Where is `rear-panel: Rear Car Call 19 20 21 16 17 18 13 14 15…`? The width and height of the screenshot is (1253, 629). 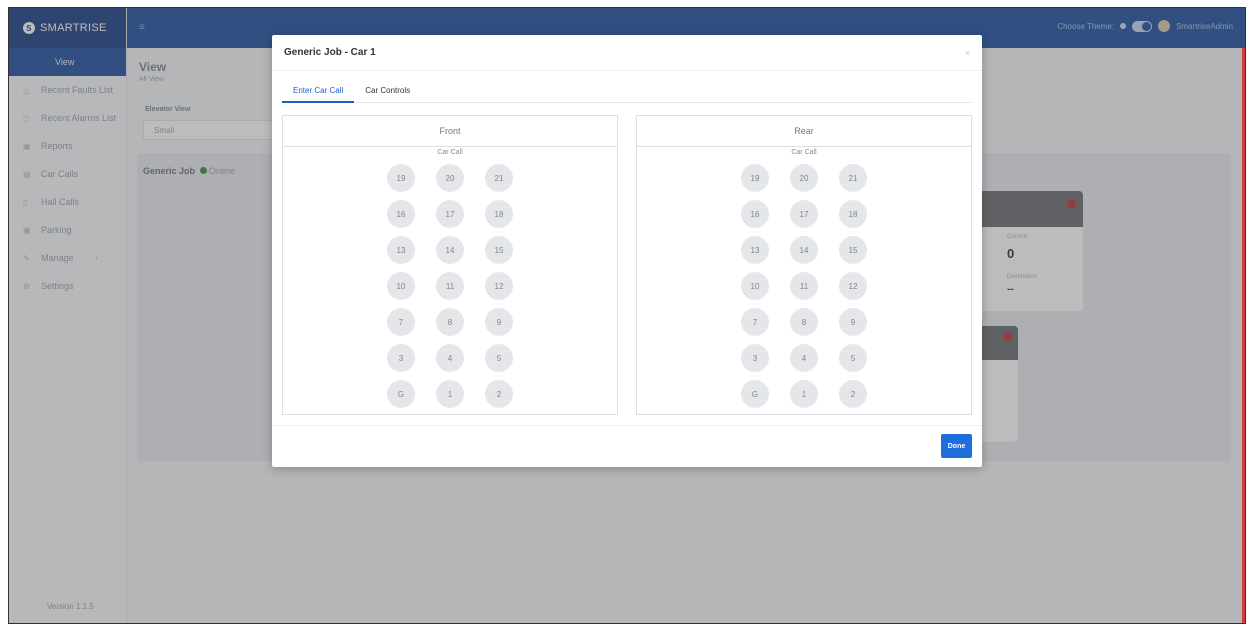
rear-panel: Rear Car Call 19 20 21 16 17 18 13 14 15… is located at coordinates (804, 265).